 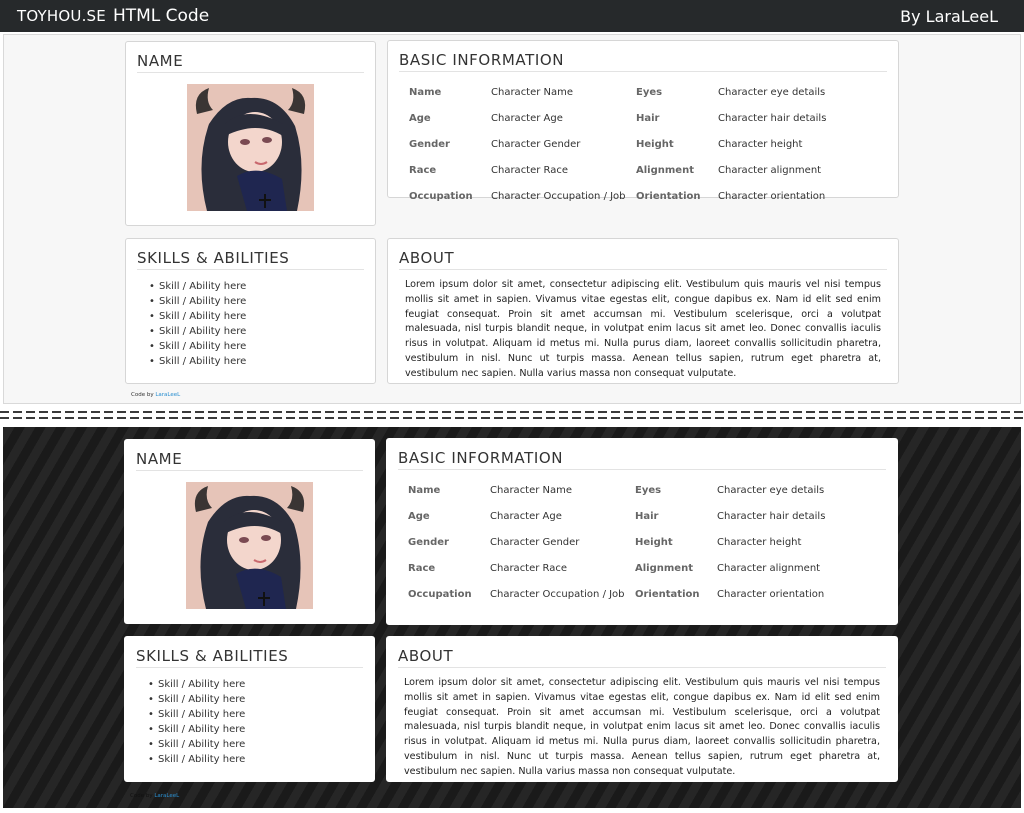 What do you see at coordinates (949, 16) in the screenshot?
I see `author-credit: By LaraLeeL` at bounding box center [949, 16].